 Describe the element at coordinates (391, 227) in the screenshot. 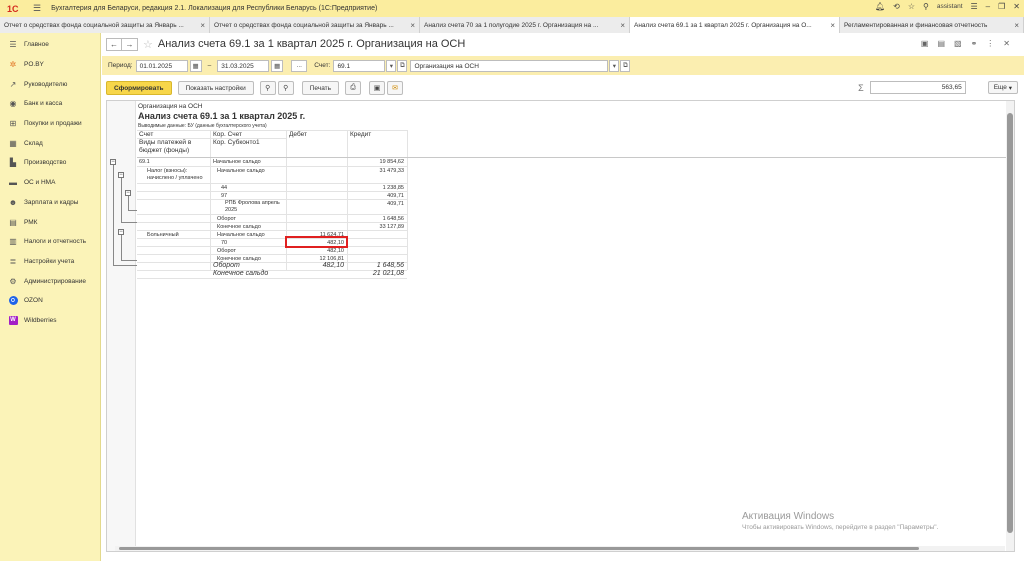

I see `row-end-saldo-credit: 33 127,89` at that location.